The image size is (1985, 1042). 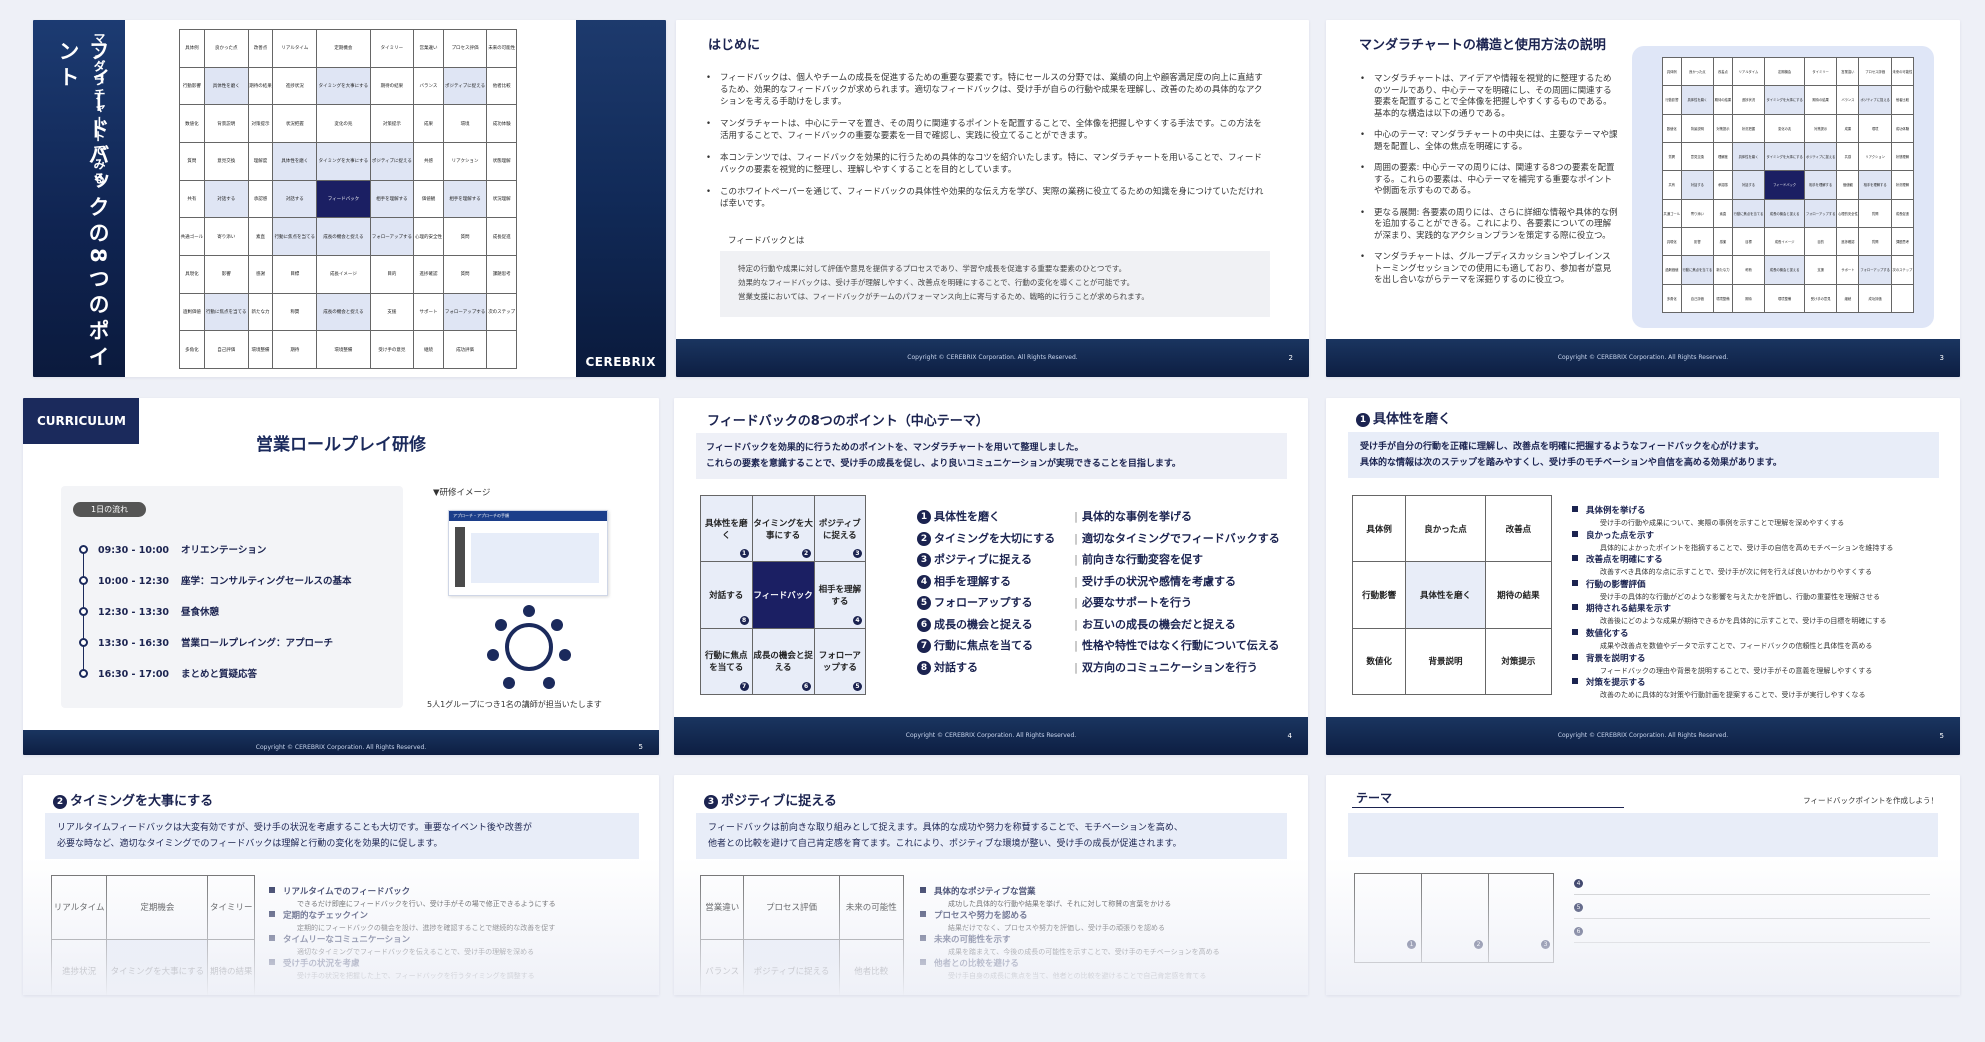 What do you see at coordinates (1752, 907) in the screenshot?
I see `blank-lines: 4 5 6` at bounding box center [1752, 907].